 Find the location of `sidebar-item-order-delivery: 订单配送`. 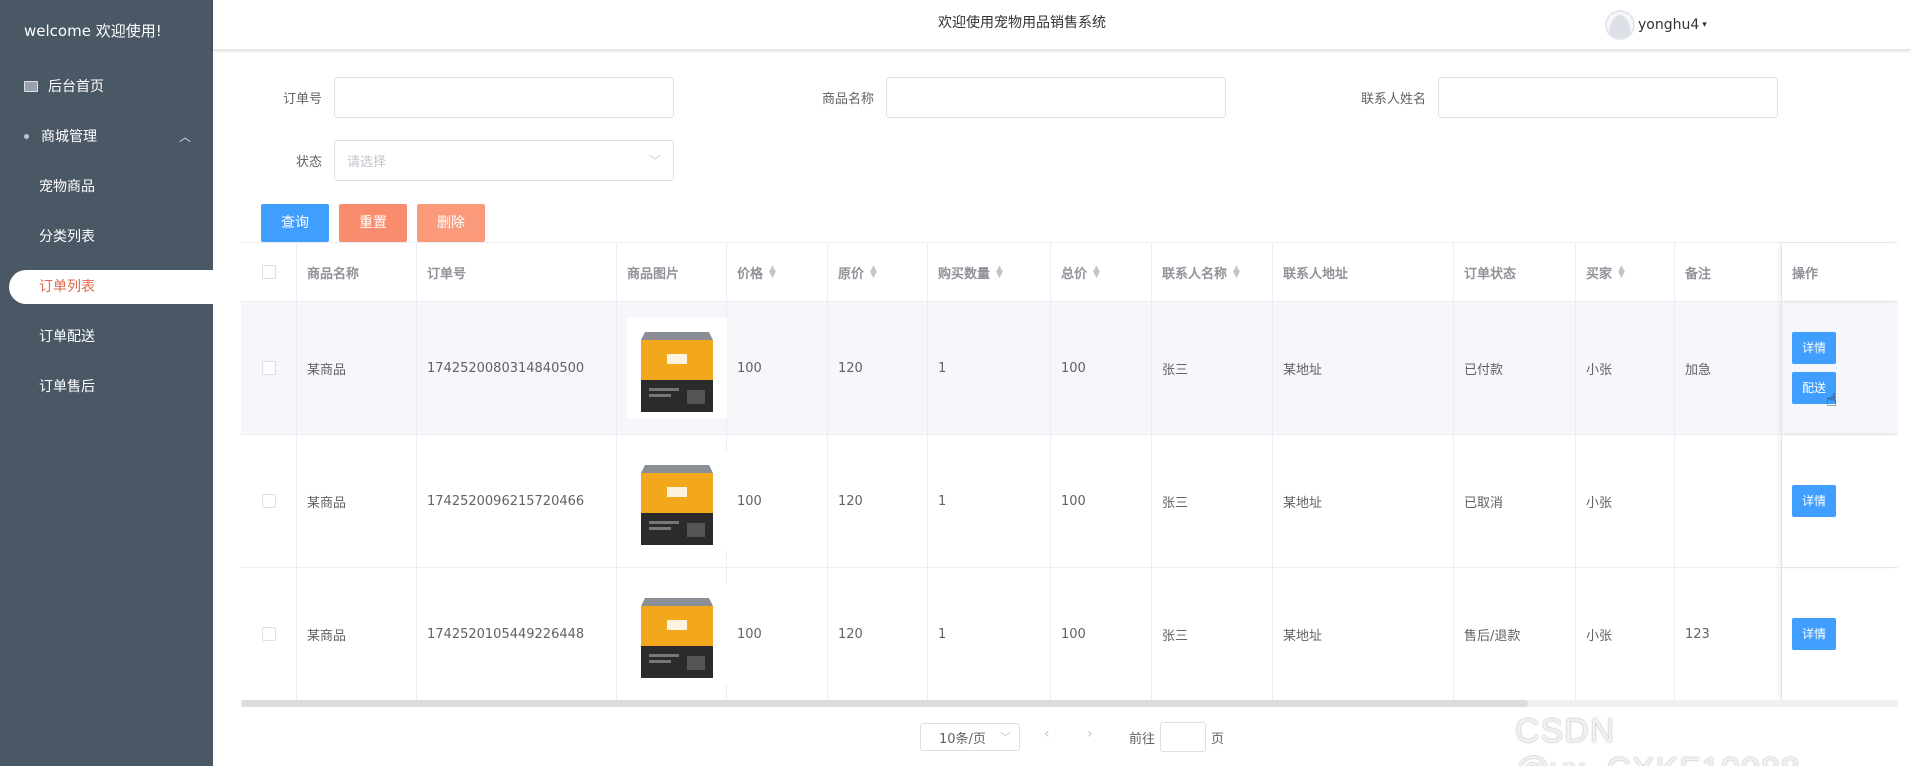

sidebar-item-order-delivery: 订单配送 is located at coordinates (106, 337).